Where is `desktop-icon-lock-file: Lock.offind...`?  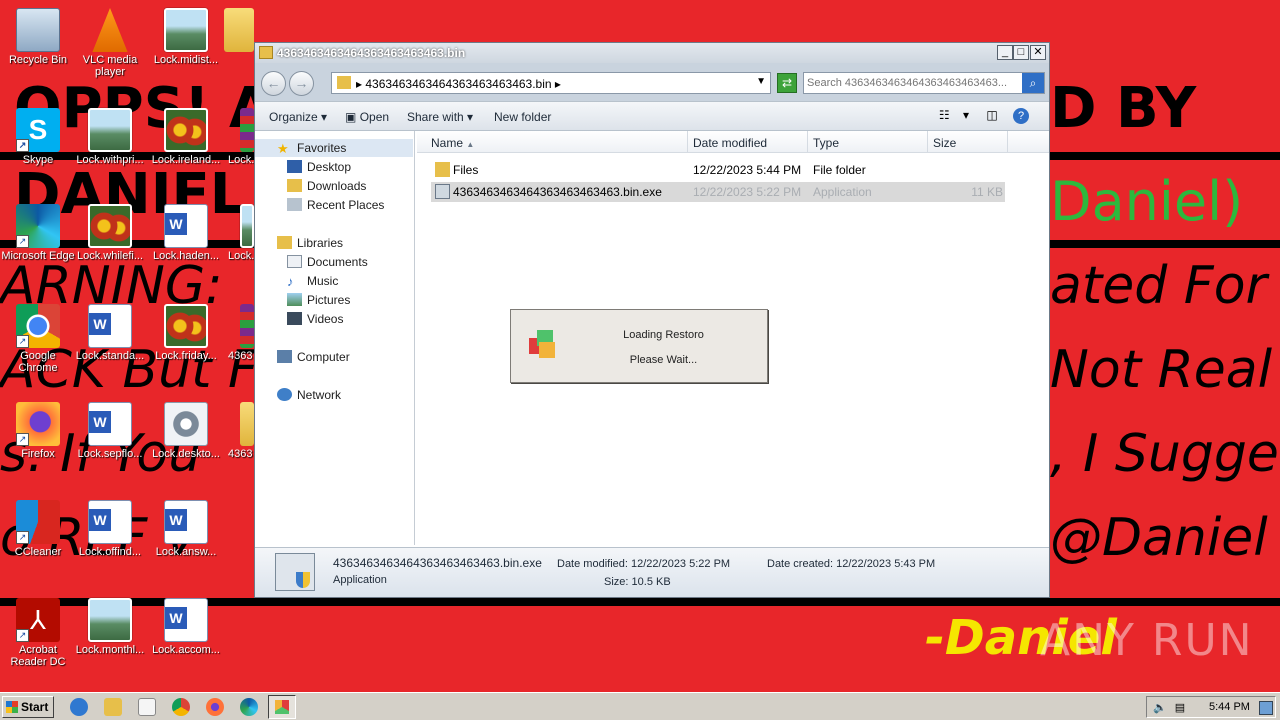 desktop-icon-lock-file: Lock.offind... is located at coordinates (110, 529).